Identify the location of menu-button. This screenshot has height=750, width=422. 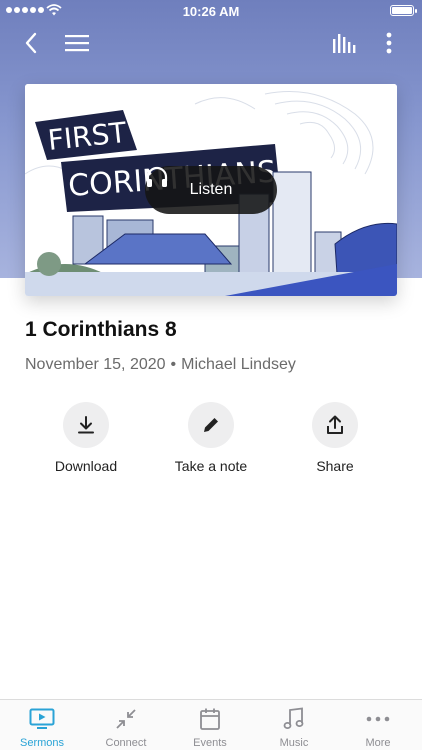
(77, 43).